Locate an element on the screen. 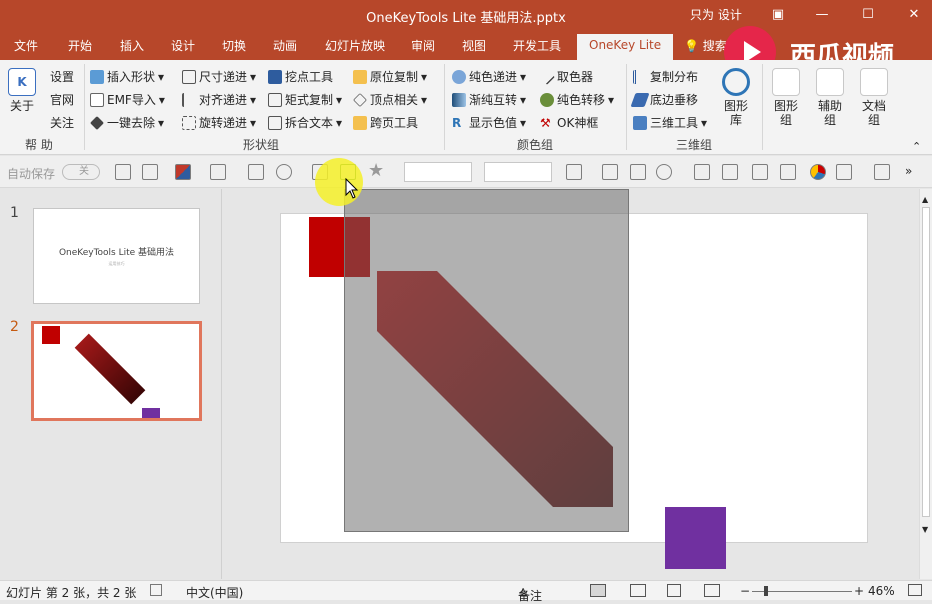 The image size is (932, 604). spellcheck-icon is located at coordinates (156, 590).